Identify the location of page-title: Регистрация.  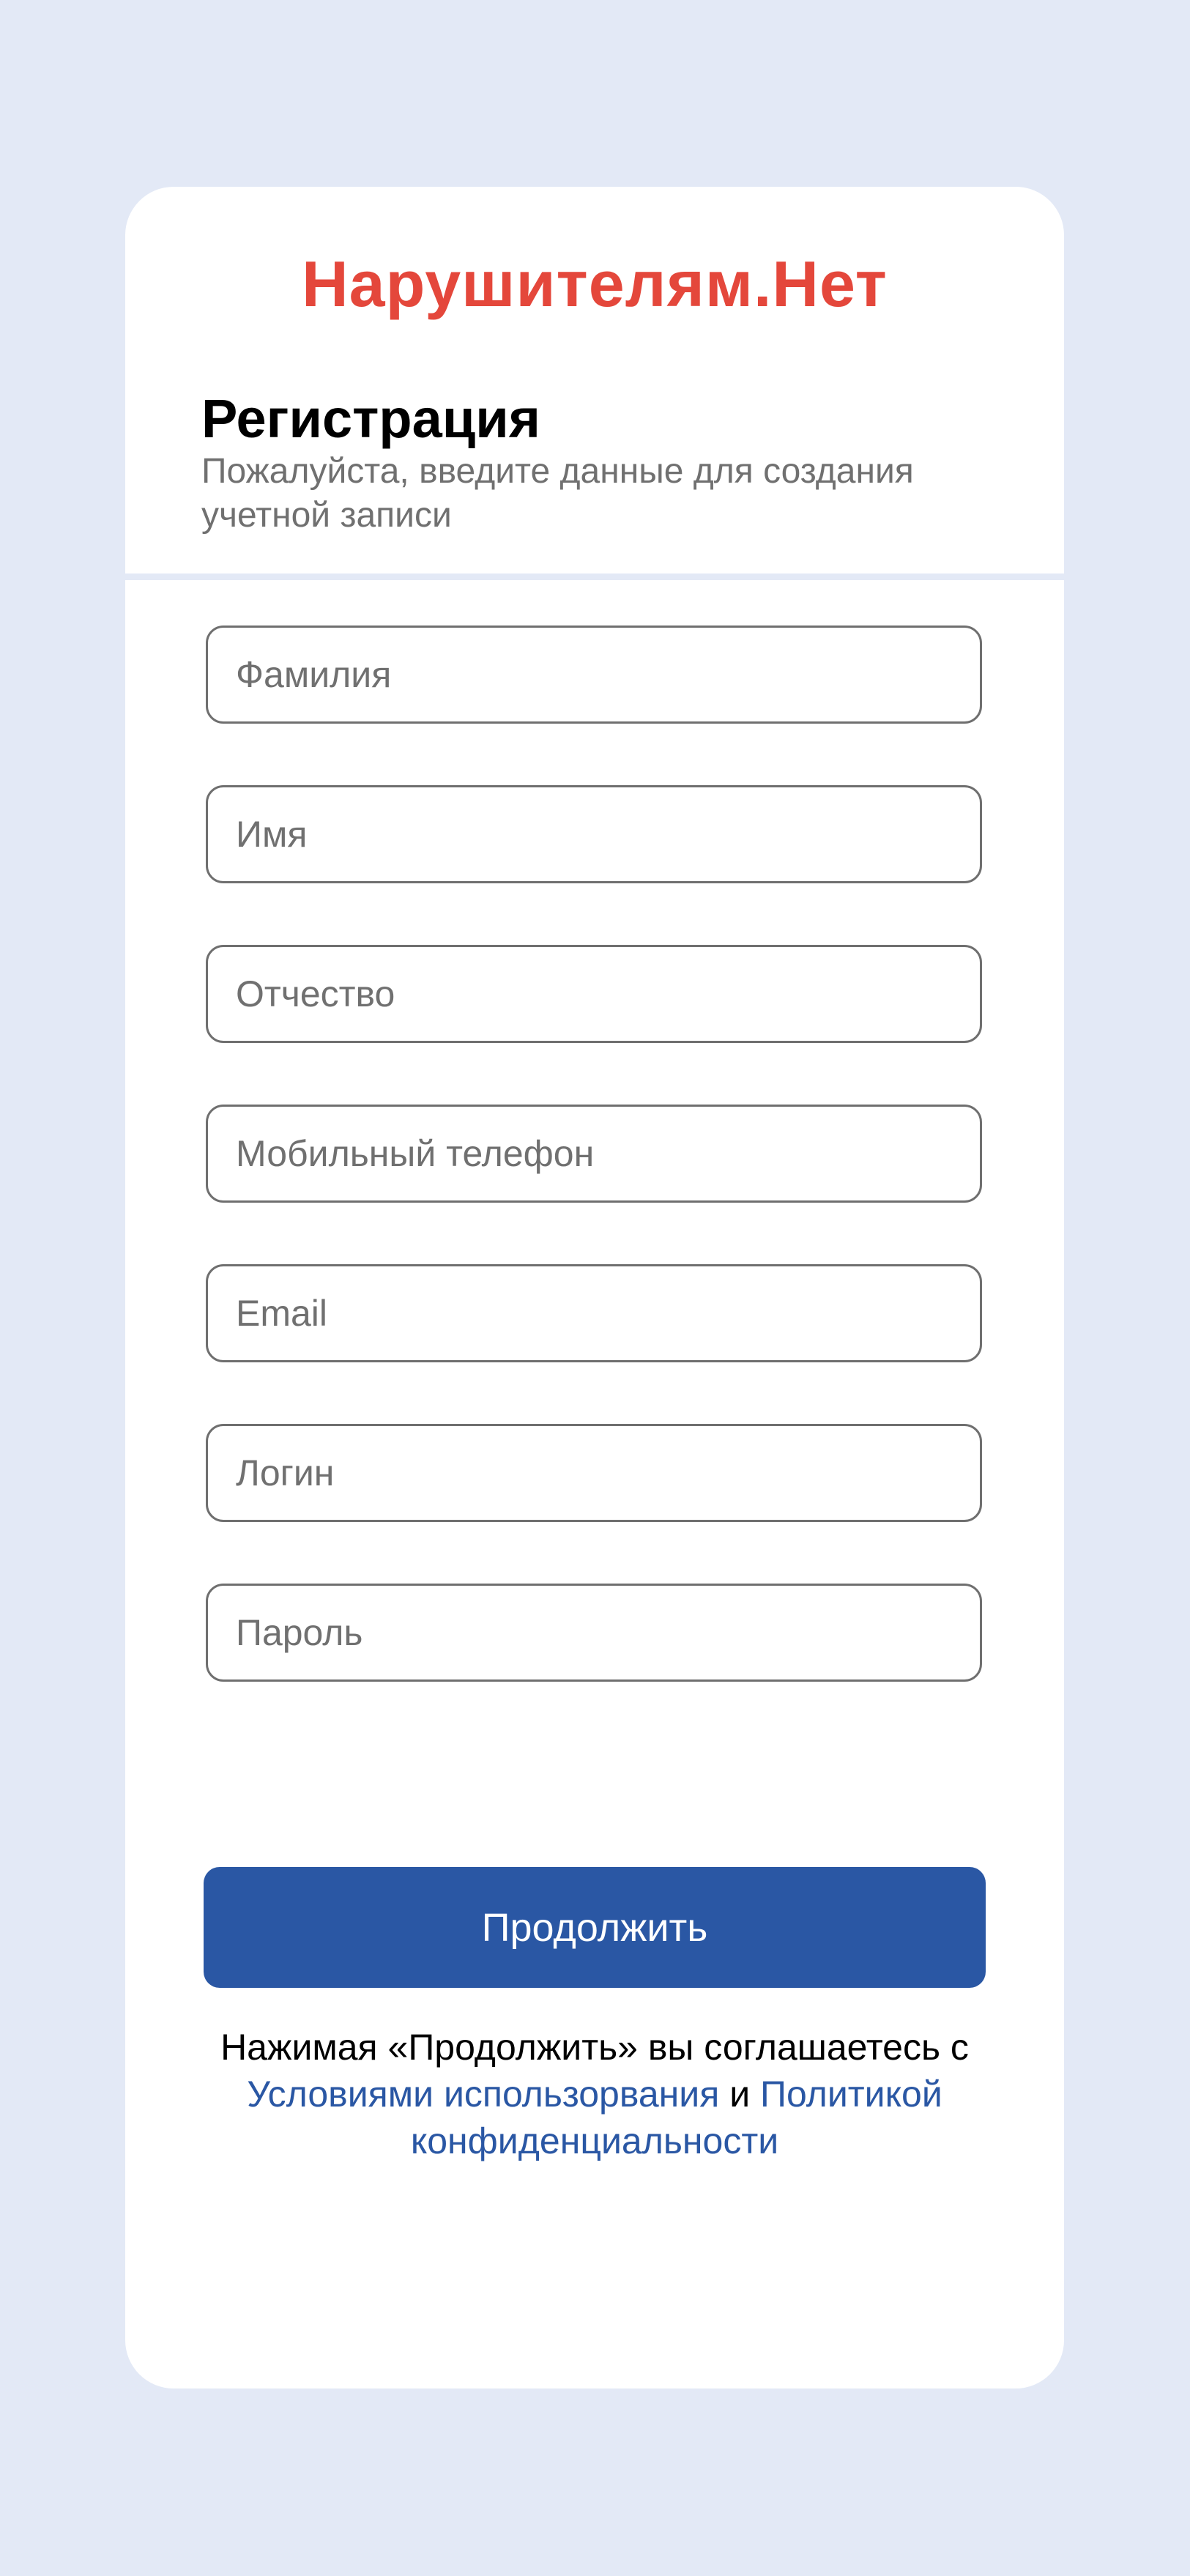
(371, 418).